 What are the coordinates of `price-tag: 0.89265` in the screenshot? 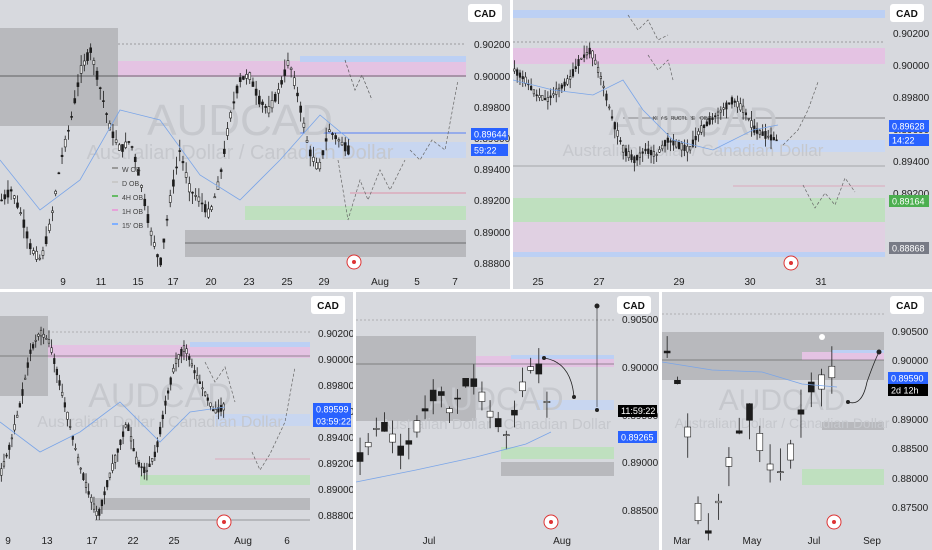 It's located at (637, 438).